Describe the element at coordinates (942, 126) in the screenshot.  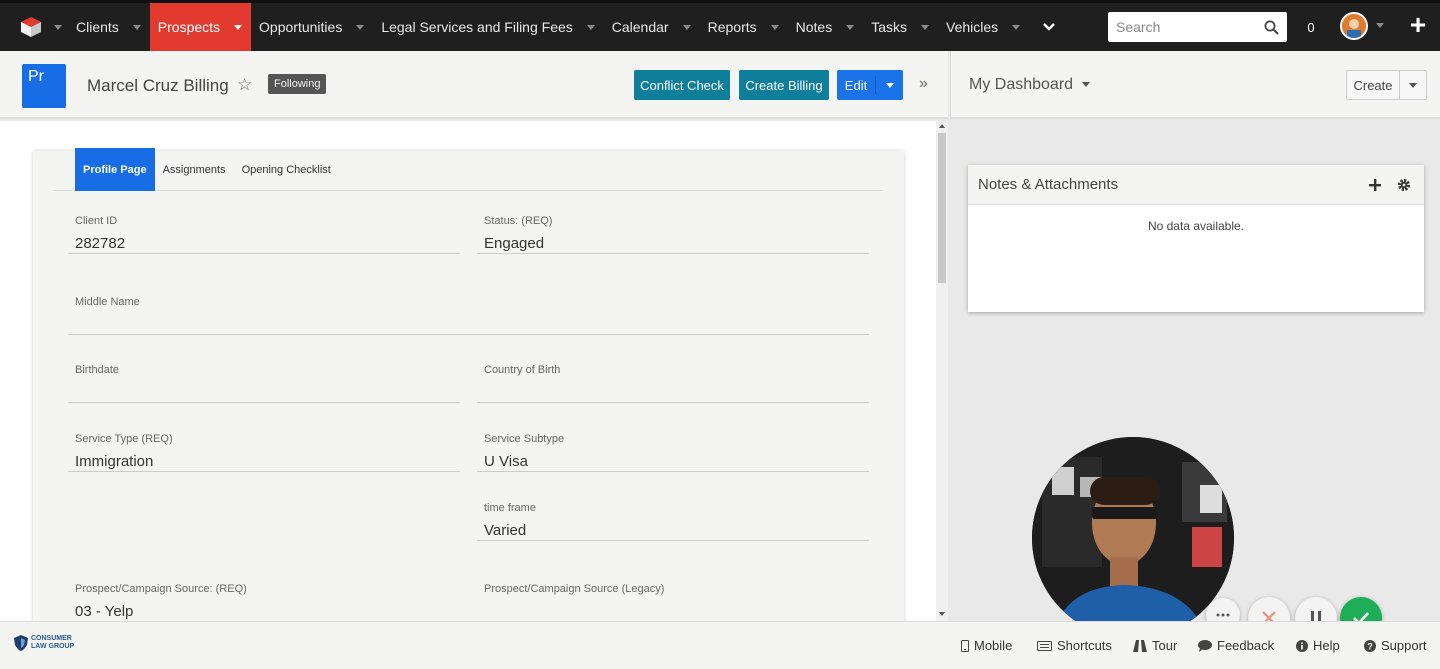
I see `scroll-up-arrow-icon` at that location.